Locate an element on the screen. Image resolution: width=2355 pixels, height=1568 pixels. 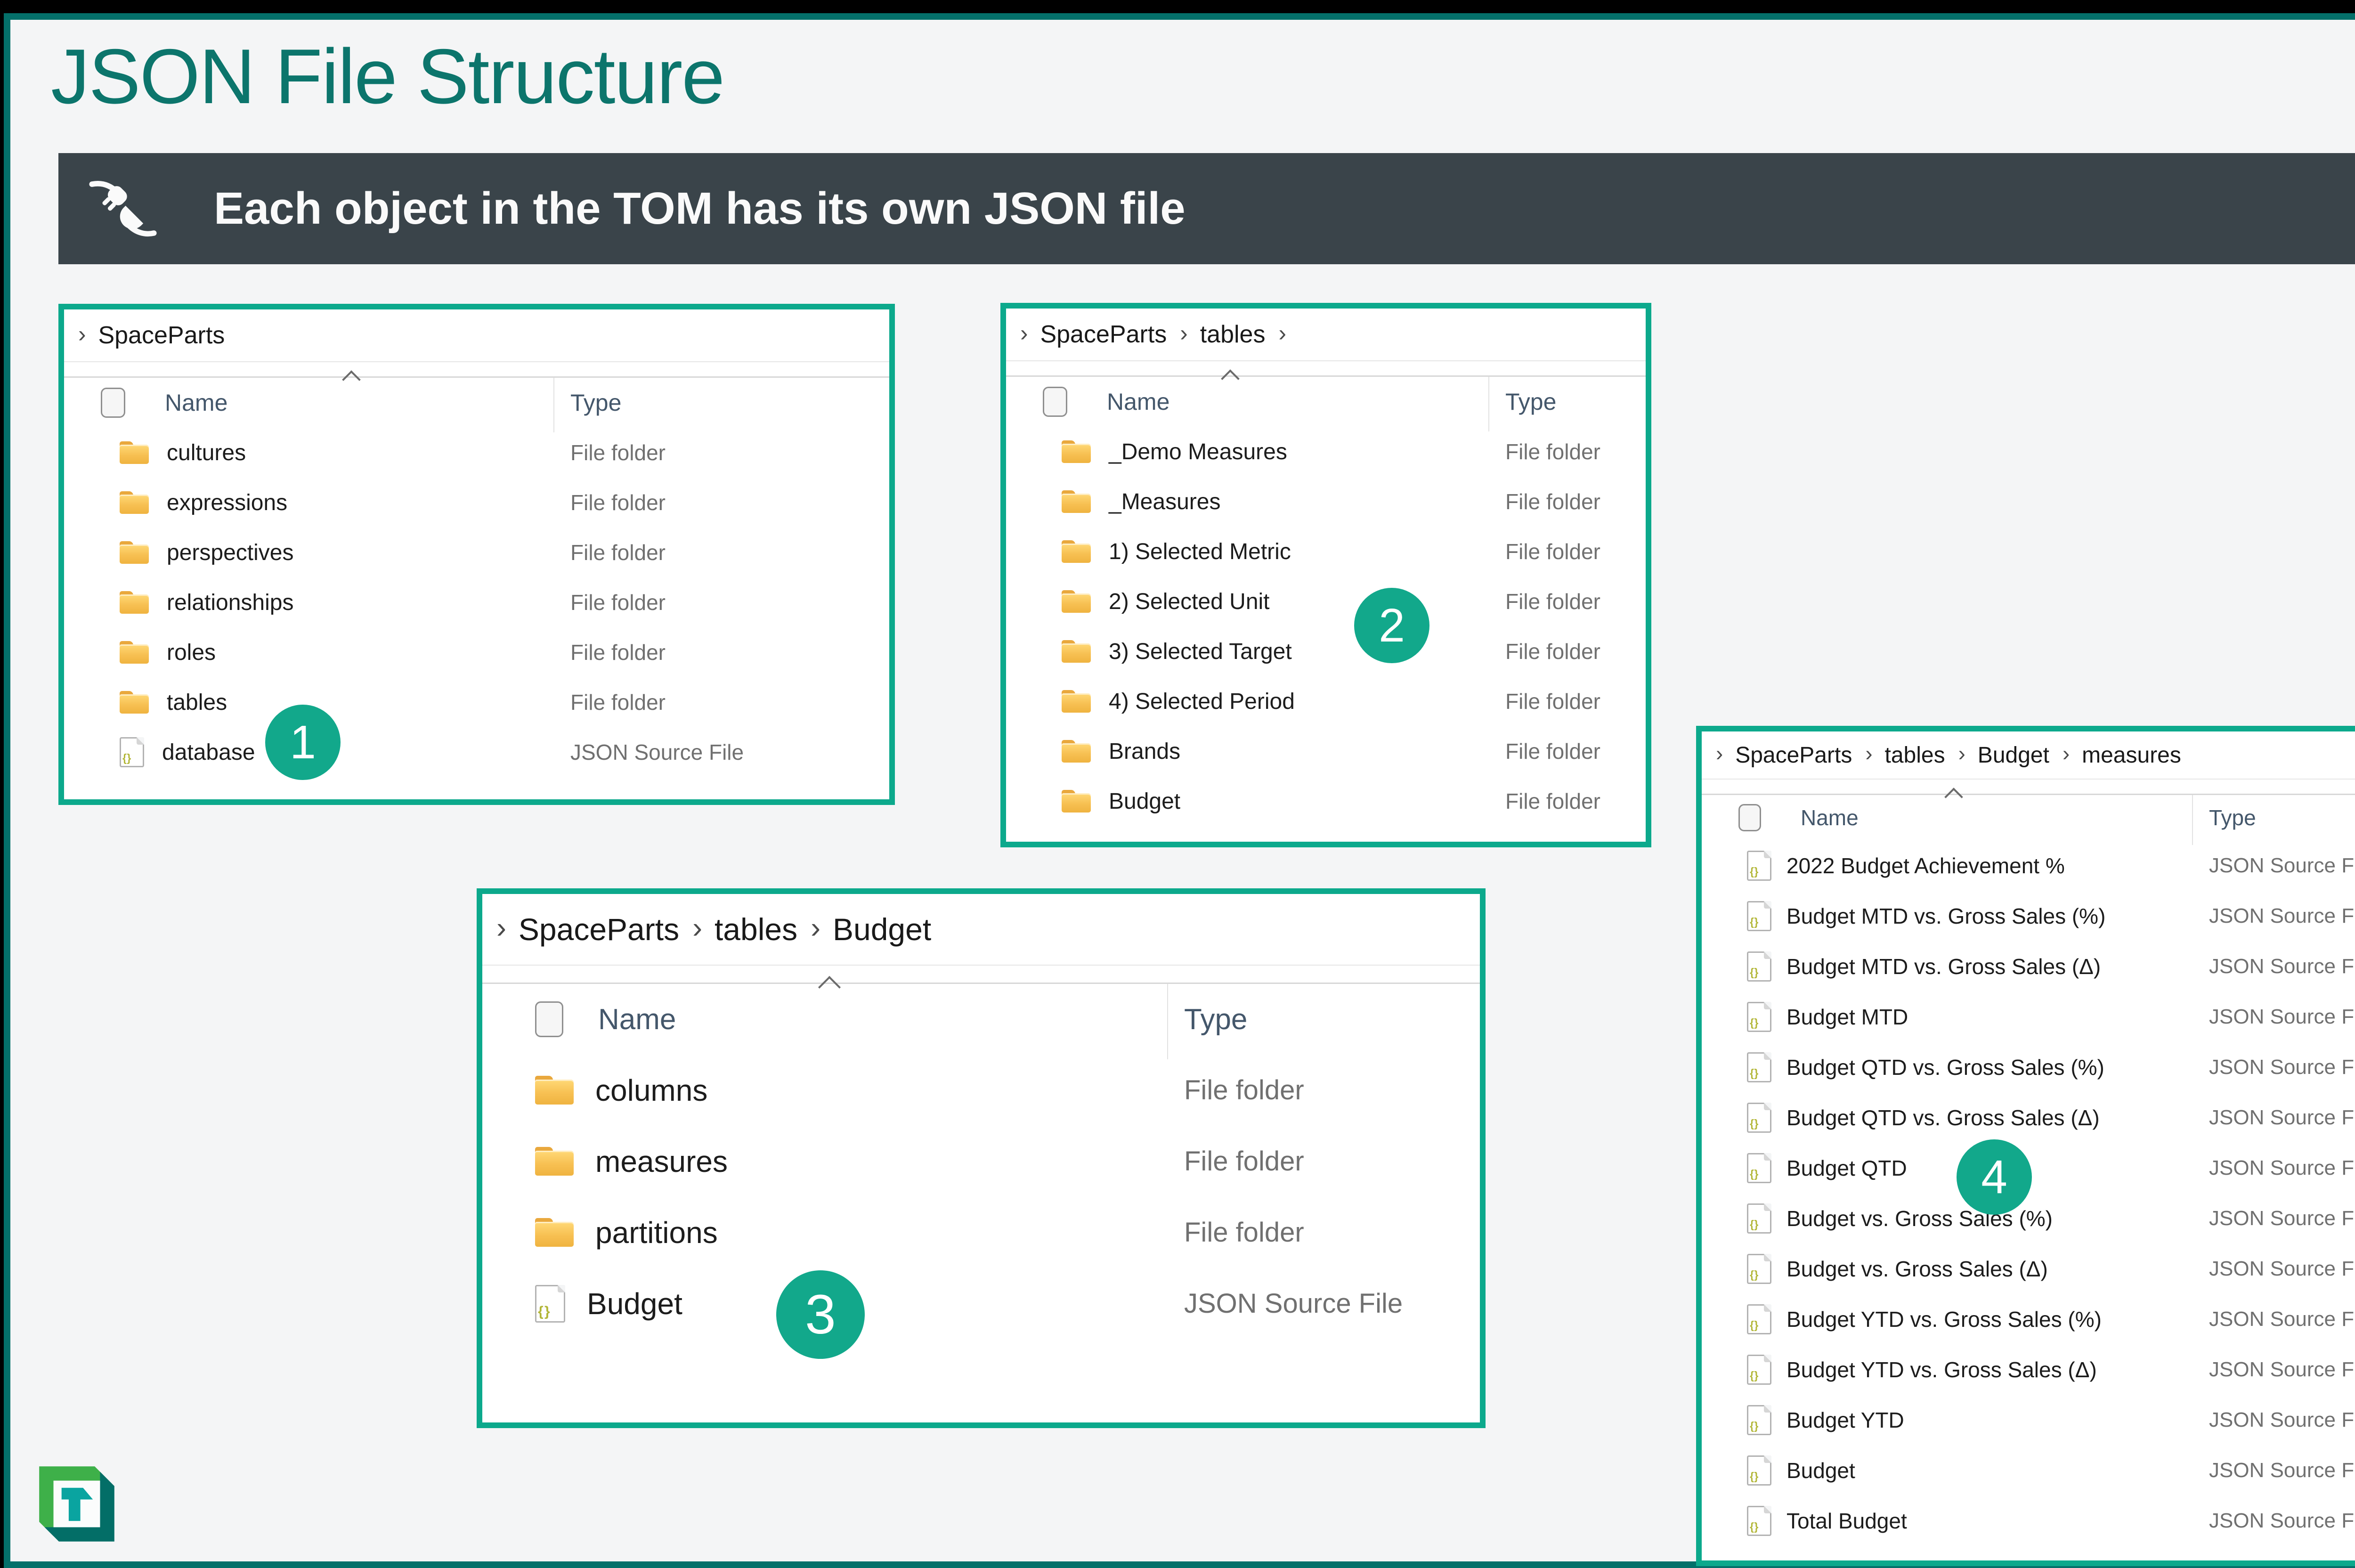
file-name: roles is located at coordinates (191, 653).